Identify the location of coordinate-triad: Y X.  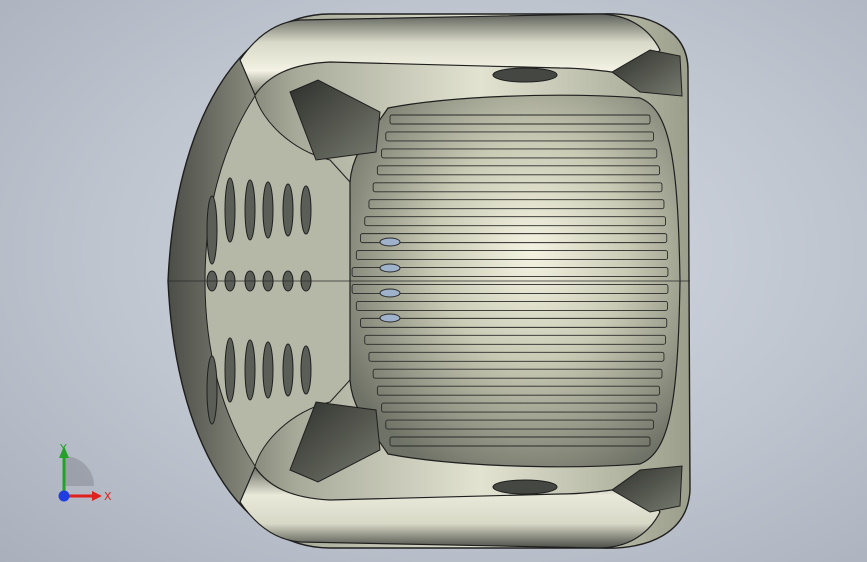
(85, 472).